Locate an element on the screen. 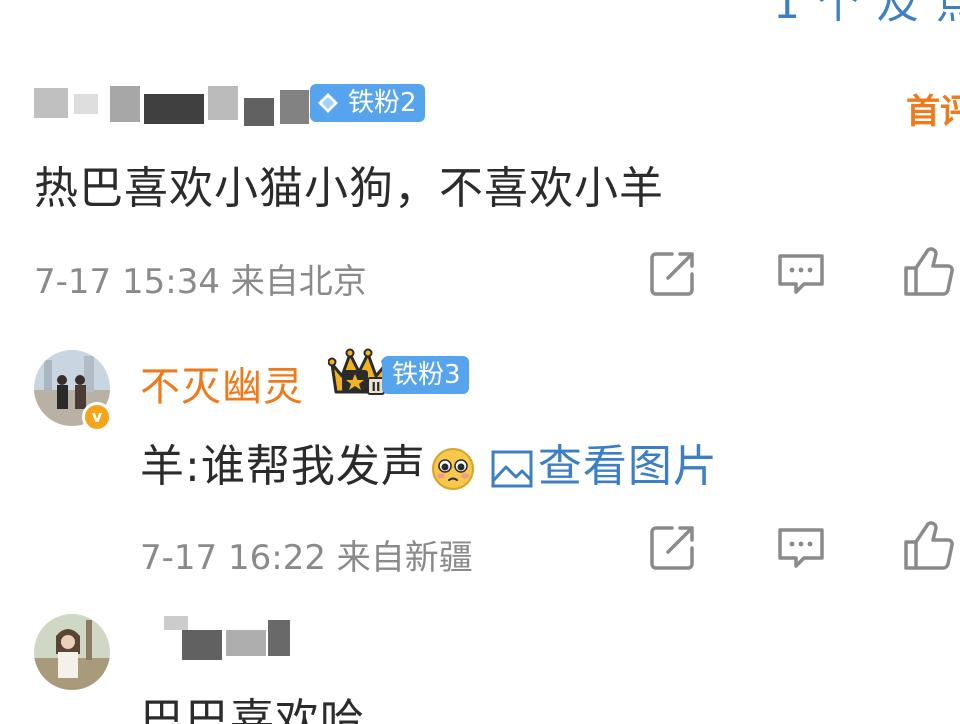 The image size is (960, 724). view-image-link: 查看图片 is located at coordinates (600, 466).